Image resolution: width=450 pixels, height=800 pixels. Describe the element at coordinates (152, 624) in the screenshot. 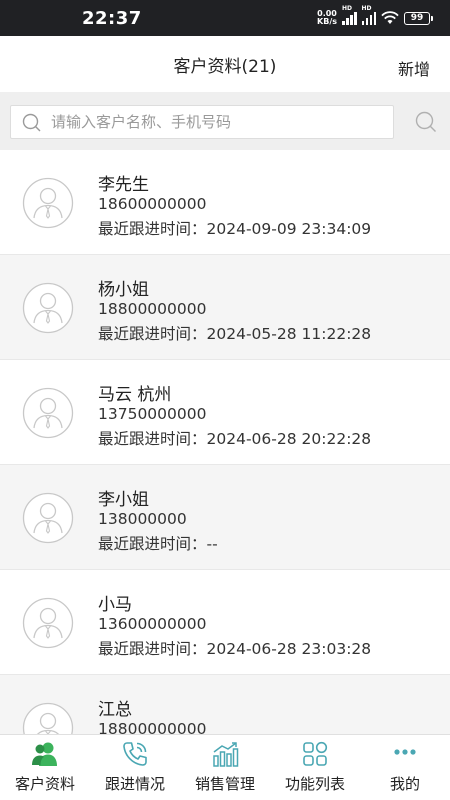

I see `customer-phone: 13600000000` at that location.